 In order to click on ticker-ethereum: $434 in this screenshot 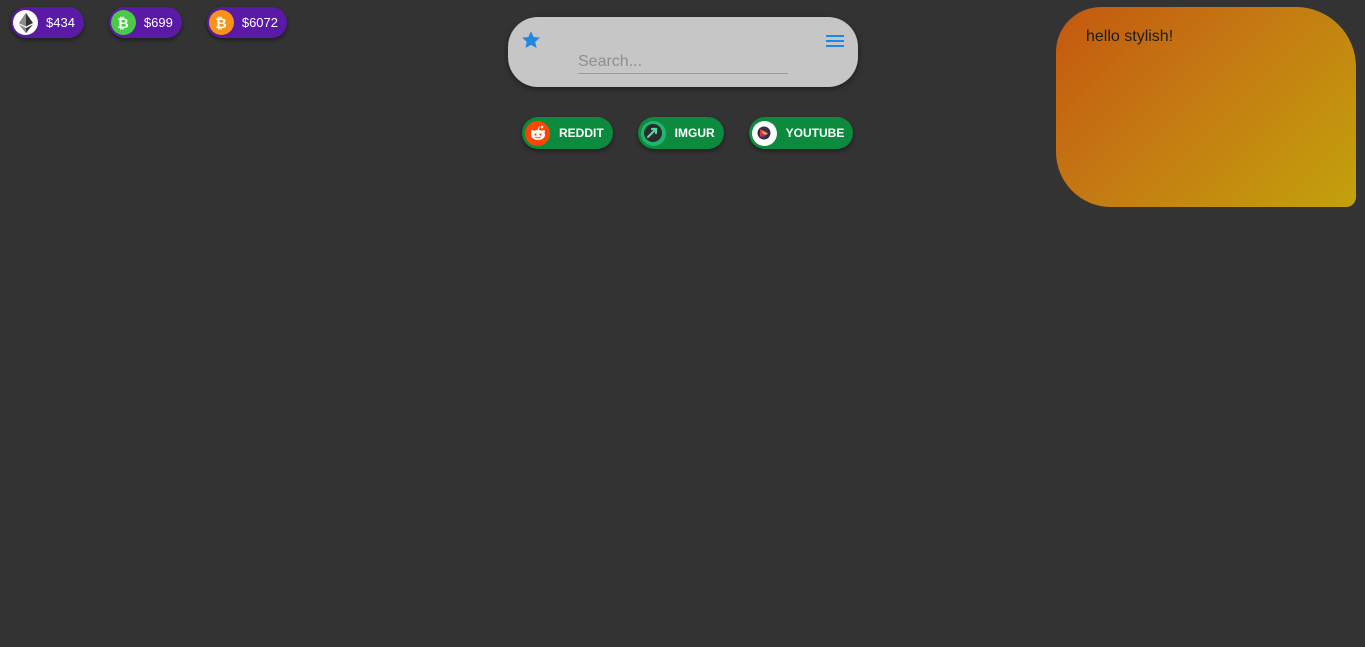, I will do `click(47, 22)`.